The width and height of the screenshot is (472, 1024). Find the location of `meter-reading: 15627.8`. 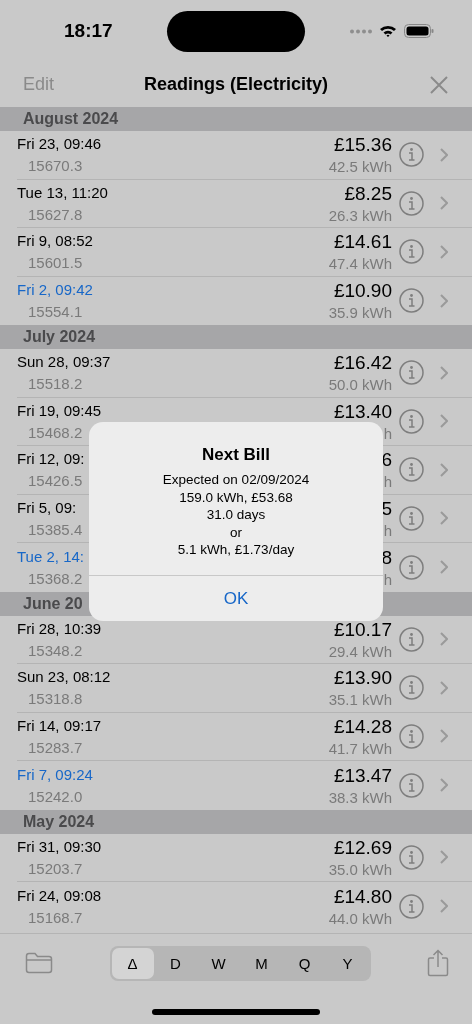

meter-reading: 15627.8 is located at coordinates (55, 214).